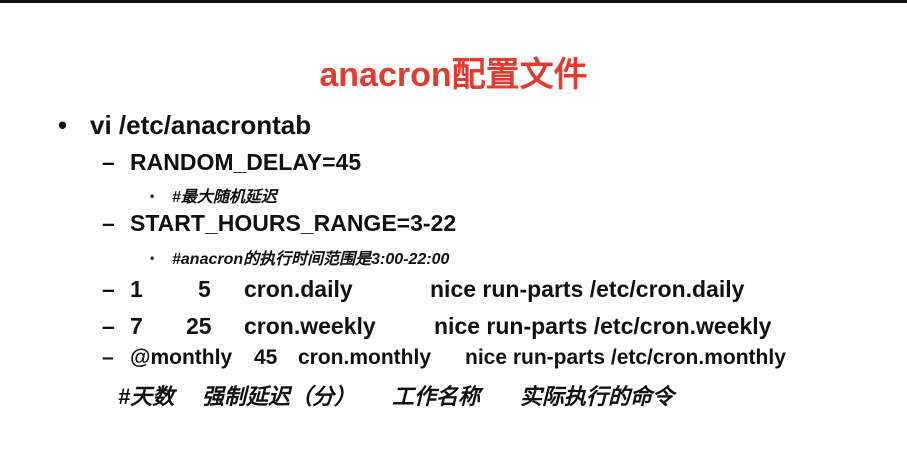 This screenshot has height=475, width=907. I want to click on item-start-hours: – START_HOURS_RANGE=3-22, so click(279, 223).